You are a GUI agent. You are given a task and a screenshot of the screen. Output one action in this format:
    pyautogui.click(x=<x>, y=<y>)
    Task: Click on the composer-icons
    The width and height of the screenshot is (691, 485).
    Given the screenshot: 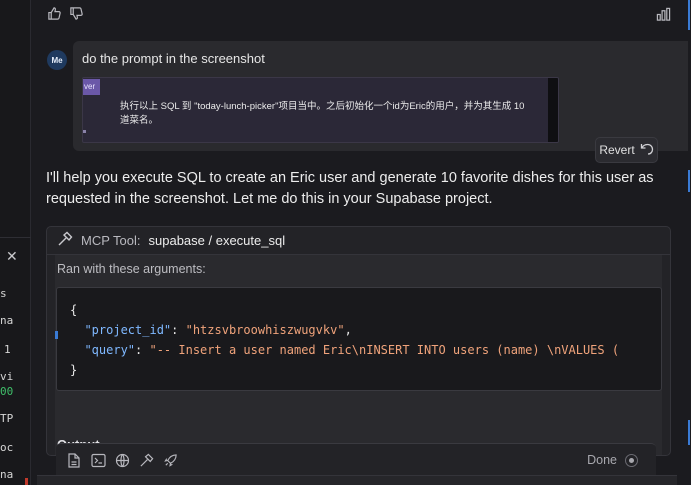 What is the action you would take?
    pyautogui.click(x=122, y=460)
    